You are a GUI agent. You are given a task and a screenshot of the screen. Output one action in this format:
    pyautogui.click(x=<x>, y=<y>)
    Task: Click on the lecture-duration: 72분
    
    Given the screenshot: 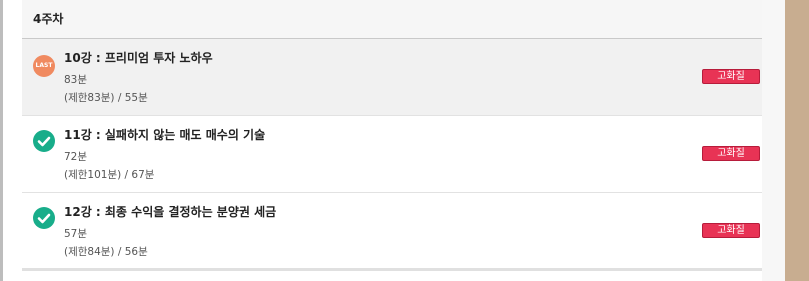 What is the action you would take?
    pyautogui.click(x=76, y=157)
    